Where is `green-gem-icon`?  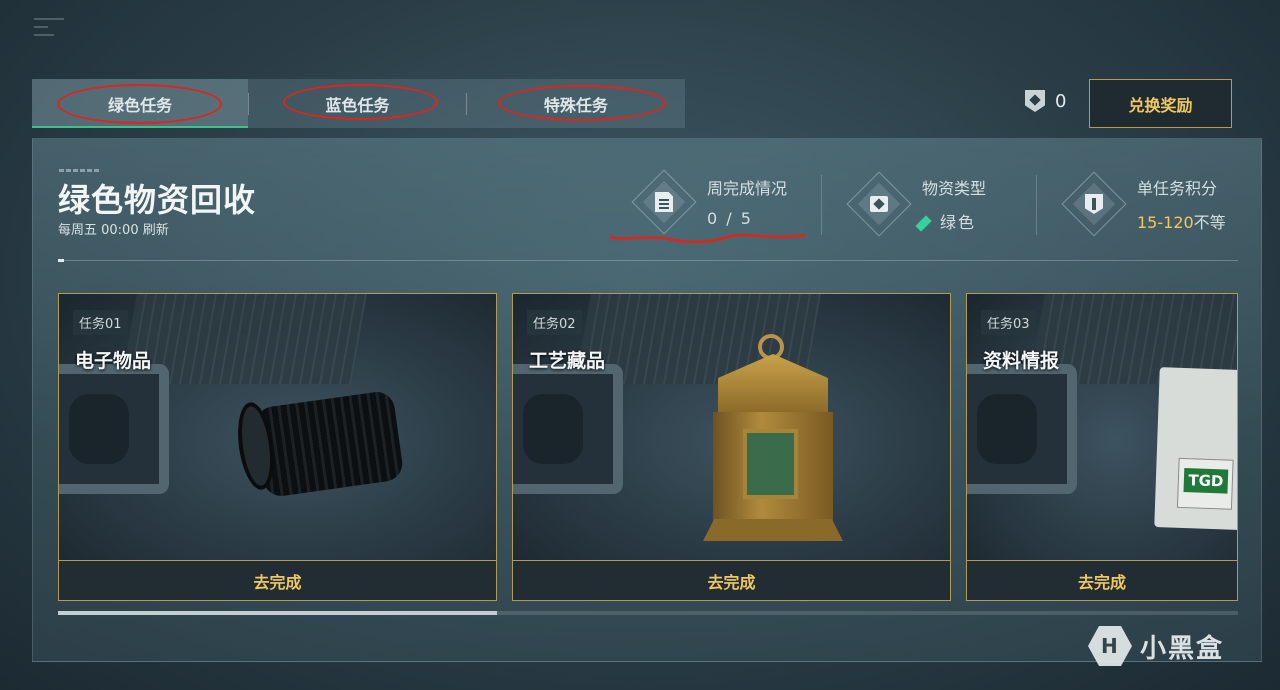
green-gem-icon is located at coordinates (926, 221).